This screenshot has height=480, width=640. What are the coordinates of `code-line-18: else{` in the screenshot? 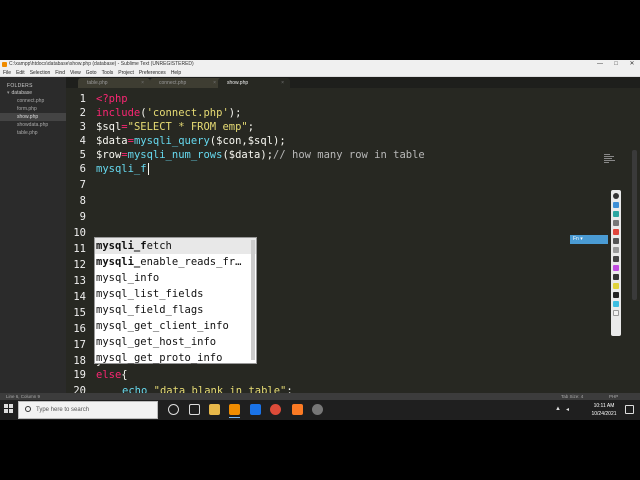 It's located at (112, 375).